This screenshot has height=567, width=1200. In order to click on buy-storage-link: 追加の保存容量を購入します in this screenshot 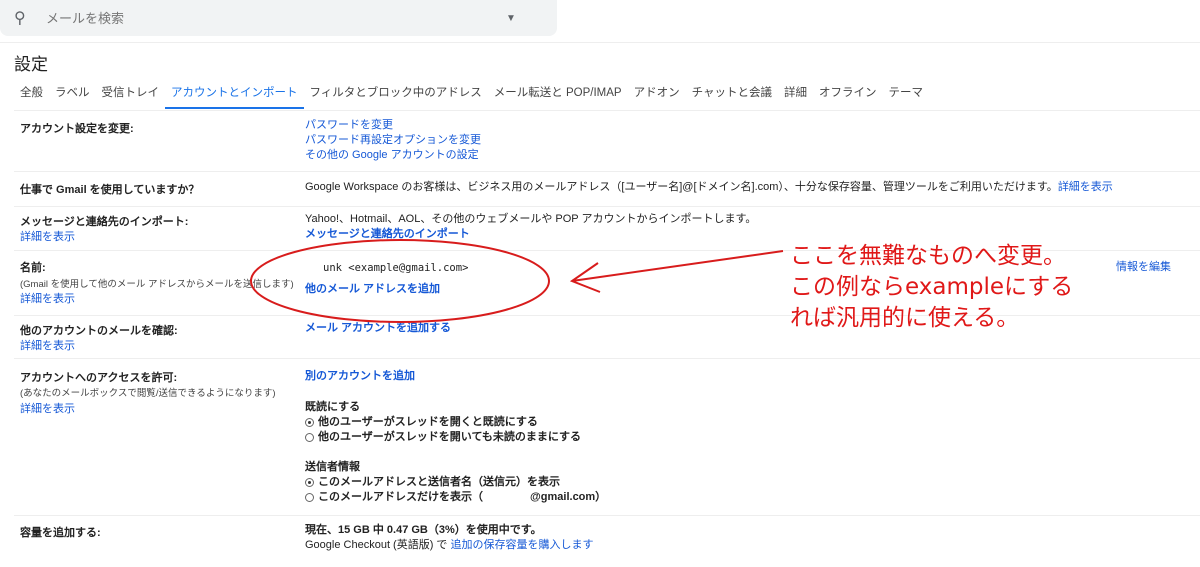, I will do `click(522, 545)`.